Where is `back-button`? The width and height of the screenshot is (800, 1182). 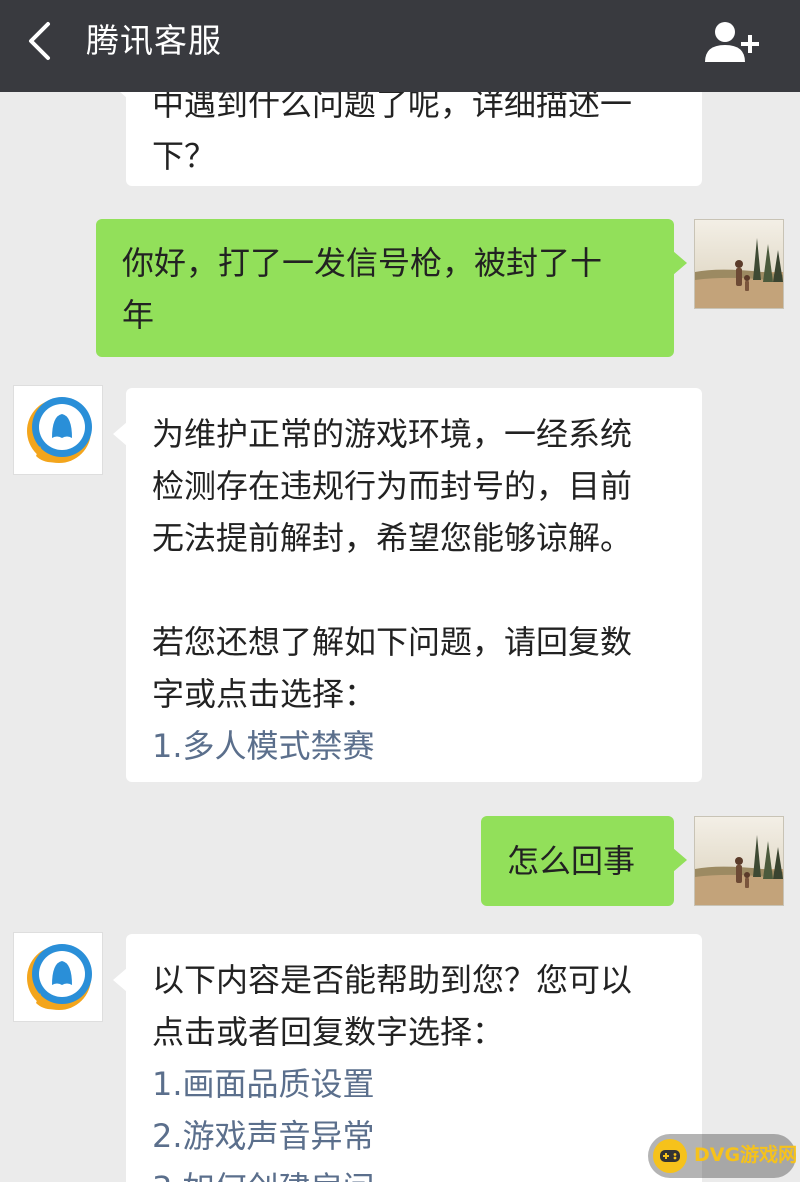
back-button is located at coordinates (41, 41).